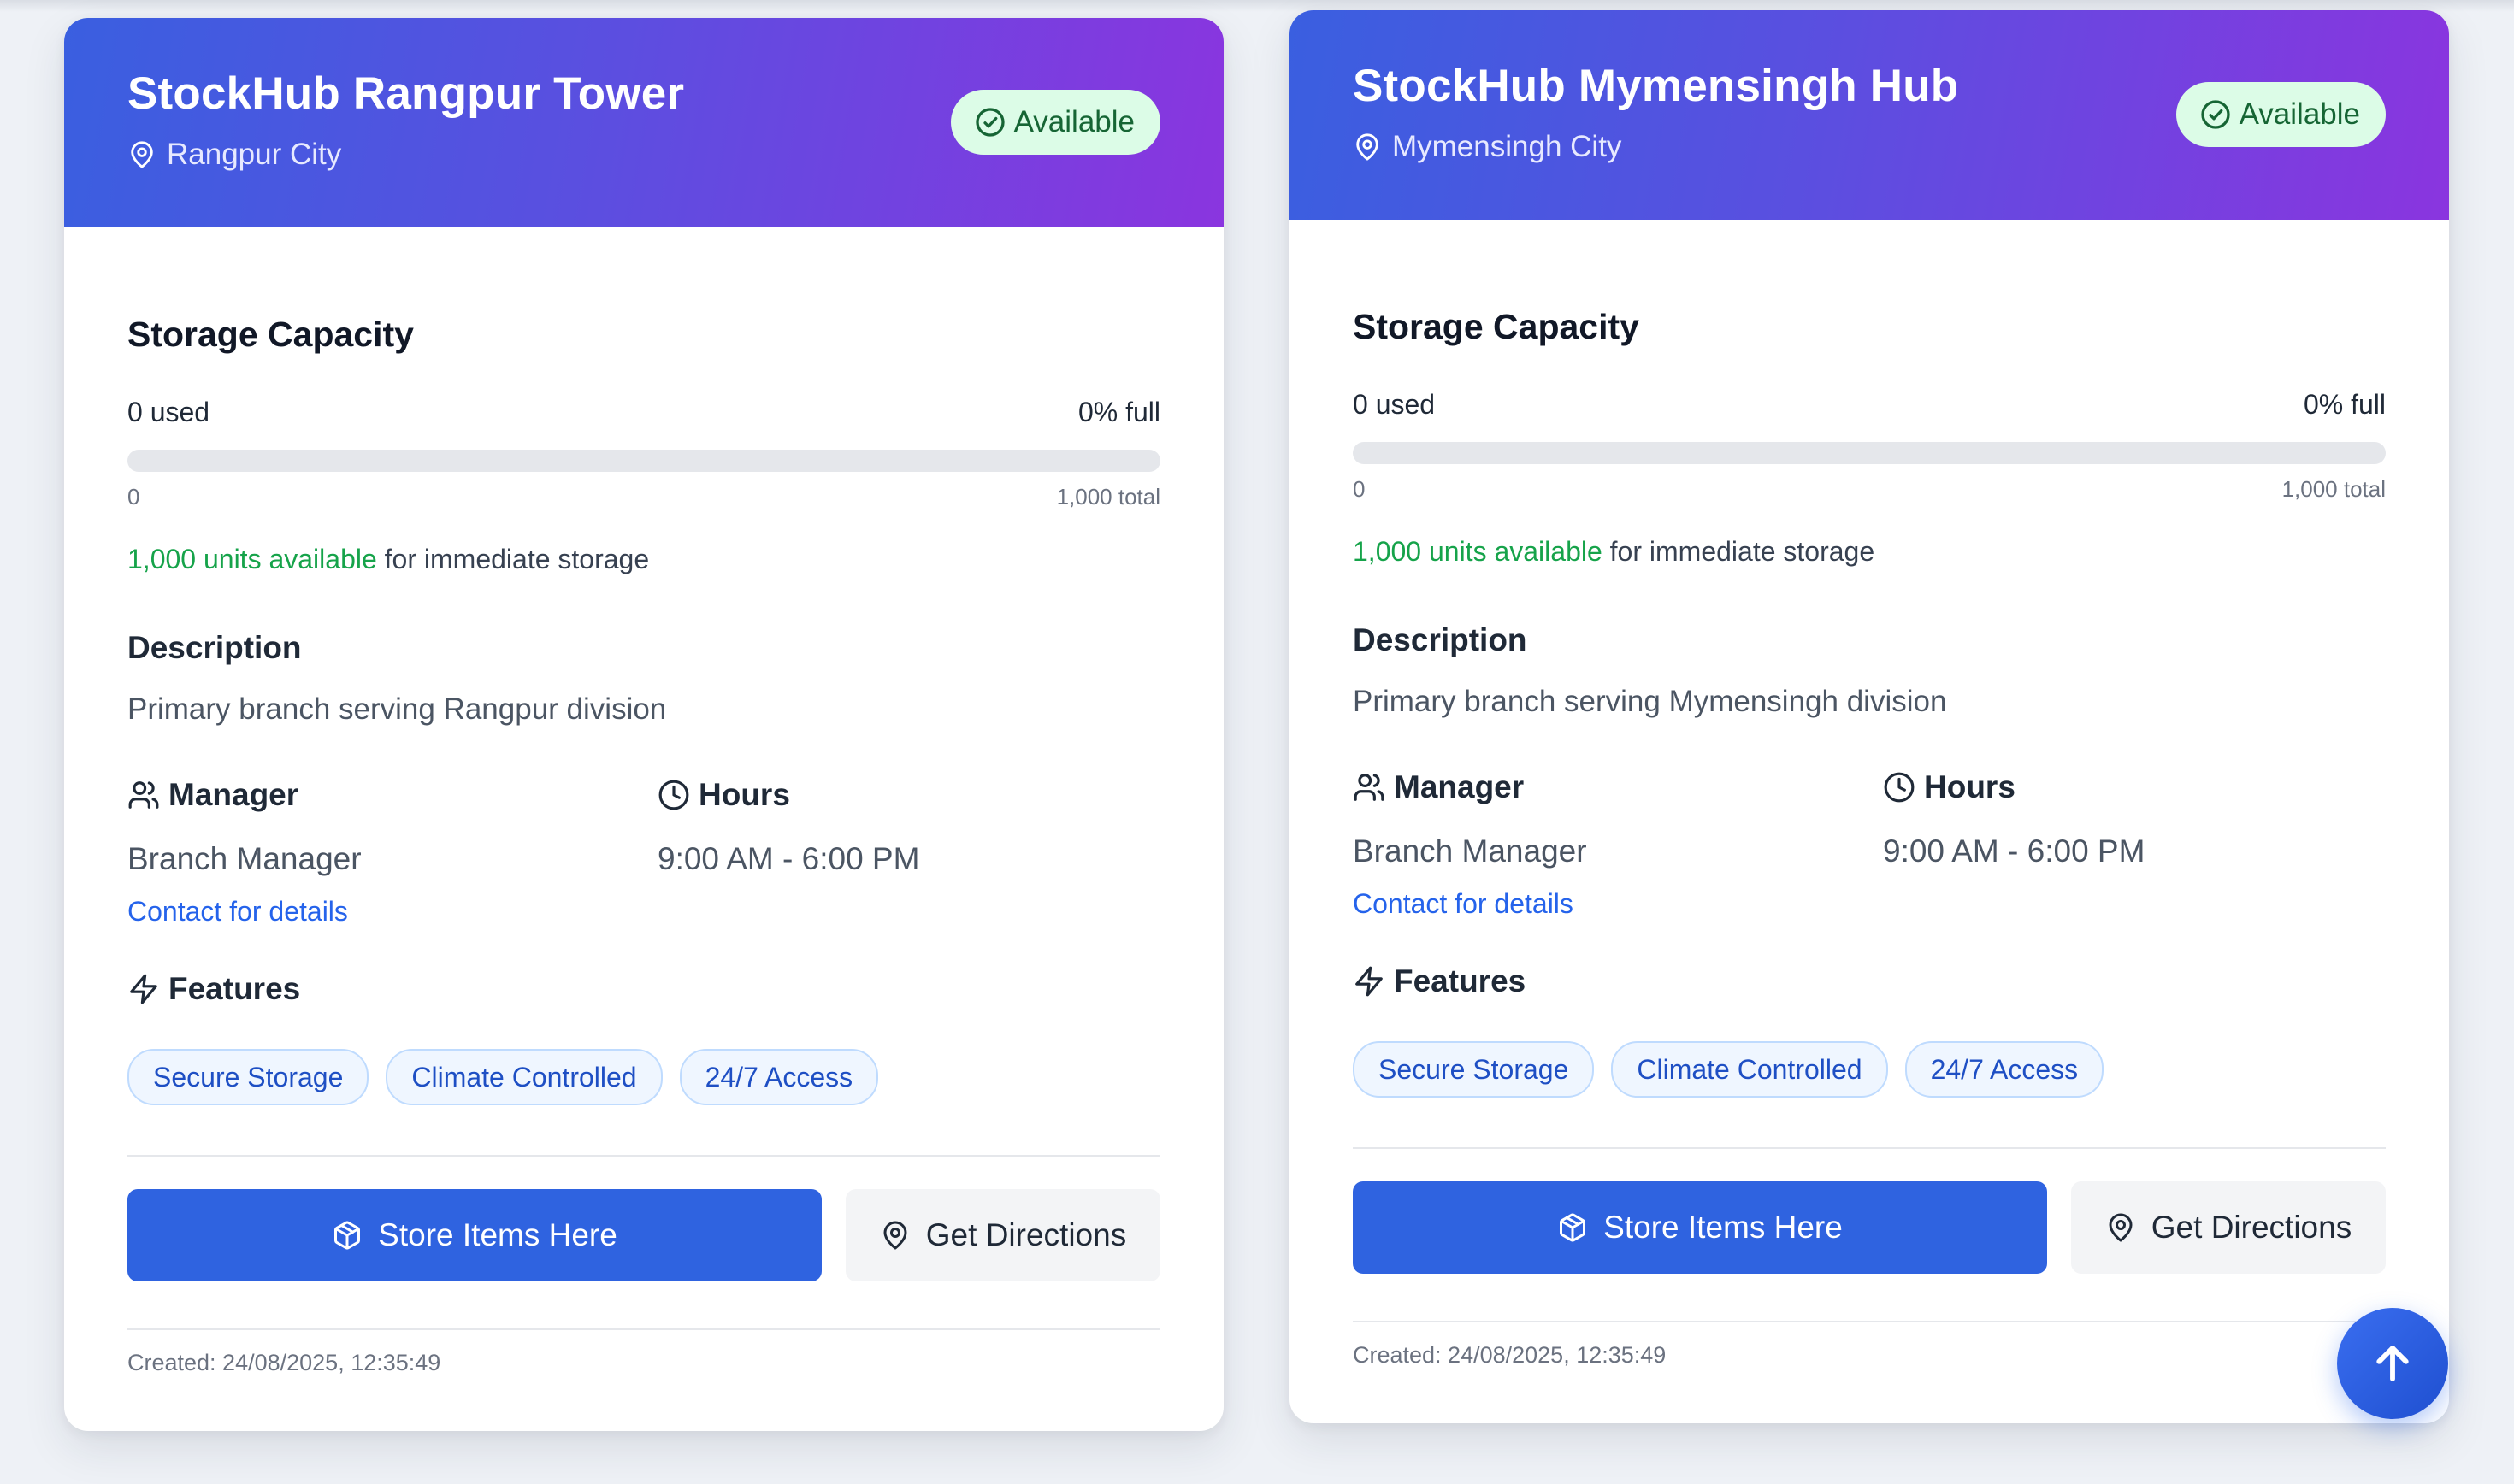 The image size is (2514, 1484). I want to click on description-text: Primary branch serving Rangpur division, so click(397, 709).